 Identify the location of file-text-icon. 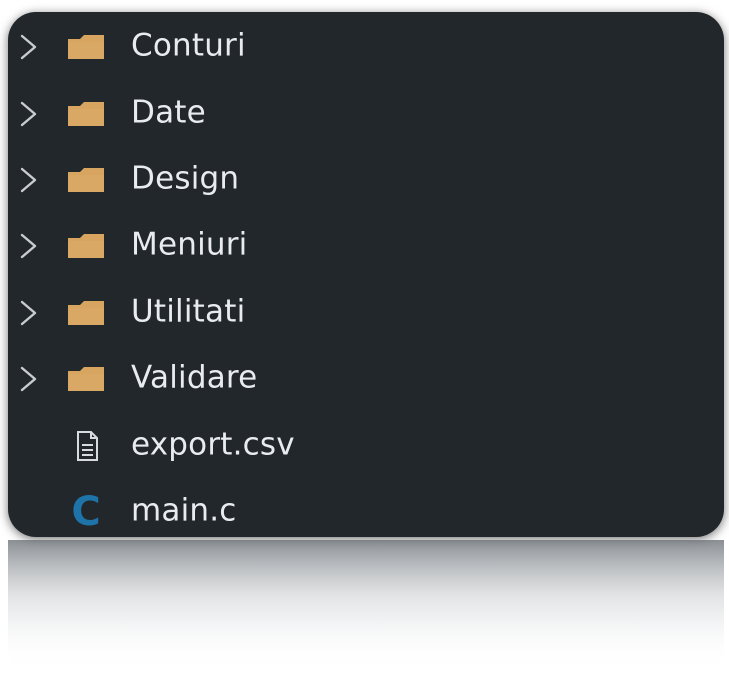
(87, 445).